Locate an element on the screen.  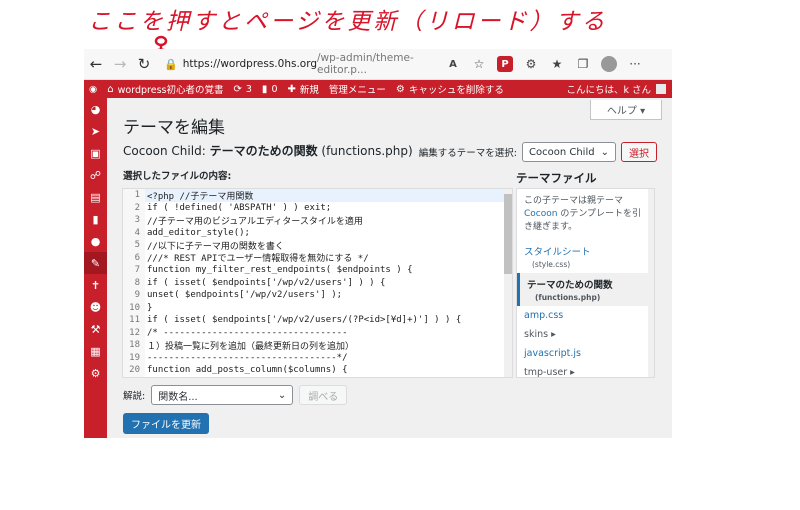
line-number: 6 is located at coordinates (134, 257).